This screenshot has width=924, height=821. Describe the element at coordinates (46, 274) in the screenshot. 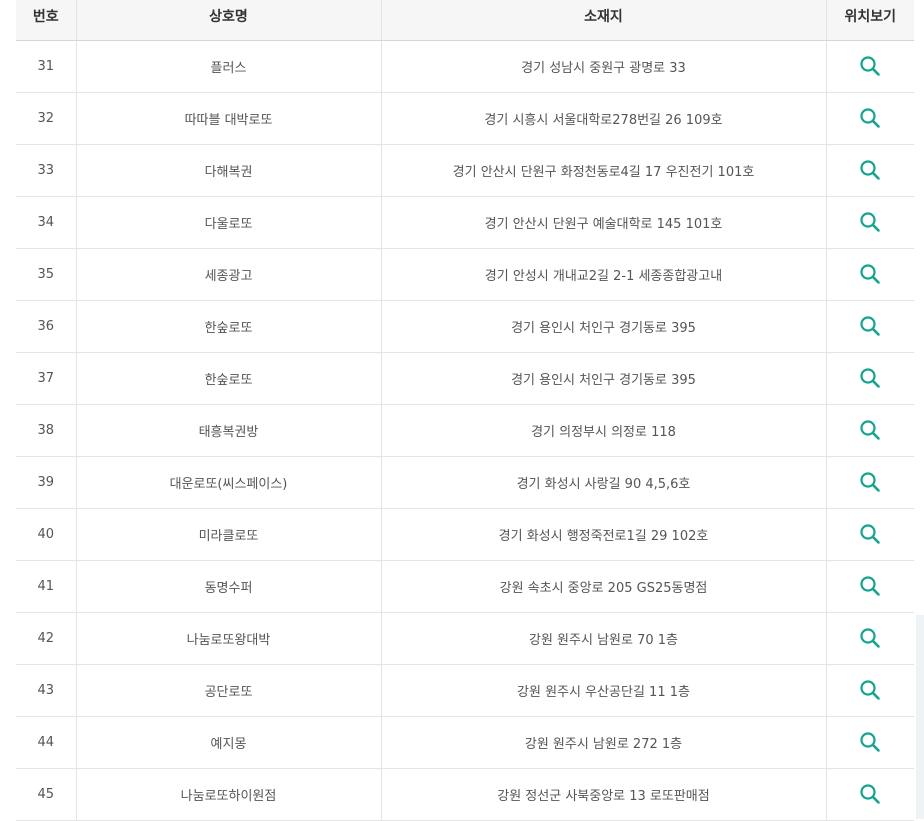

I see `row-number: 35` at that location.